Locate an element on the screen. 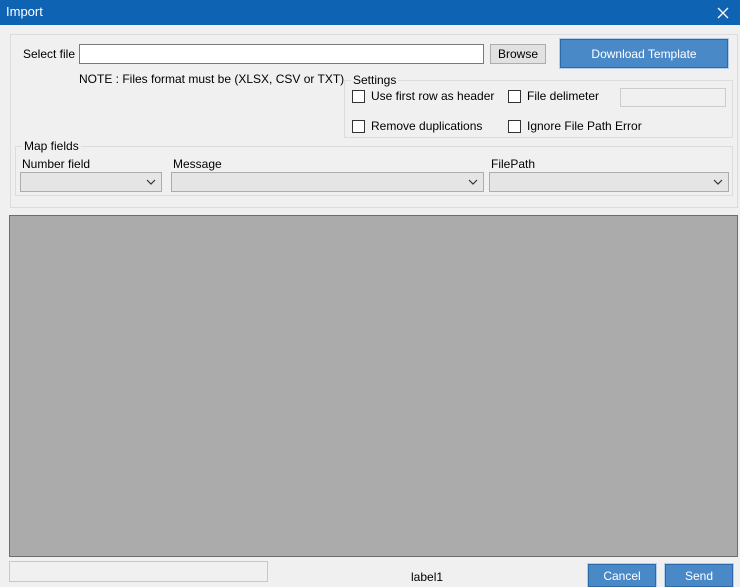 The height and width of the screenshot is (587, 740). title-bar: Import is located at coordinates (370, 12).